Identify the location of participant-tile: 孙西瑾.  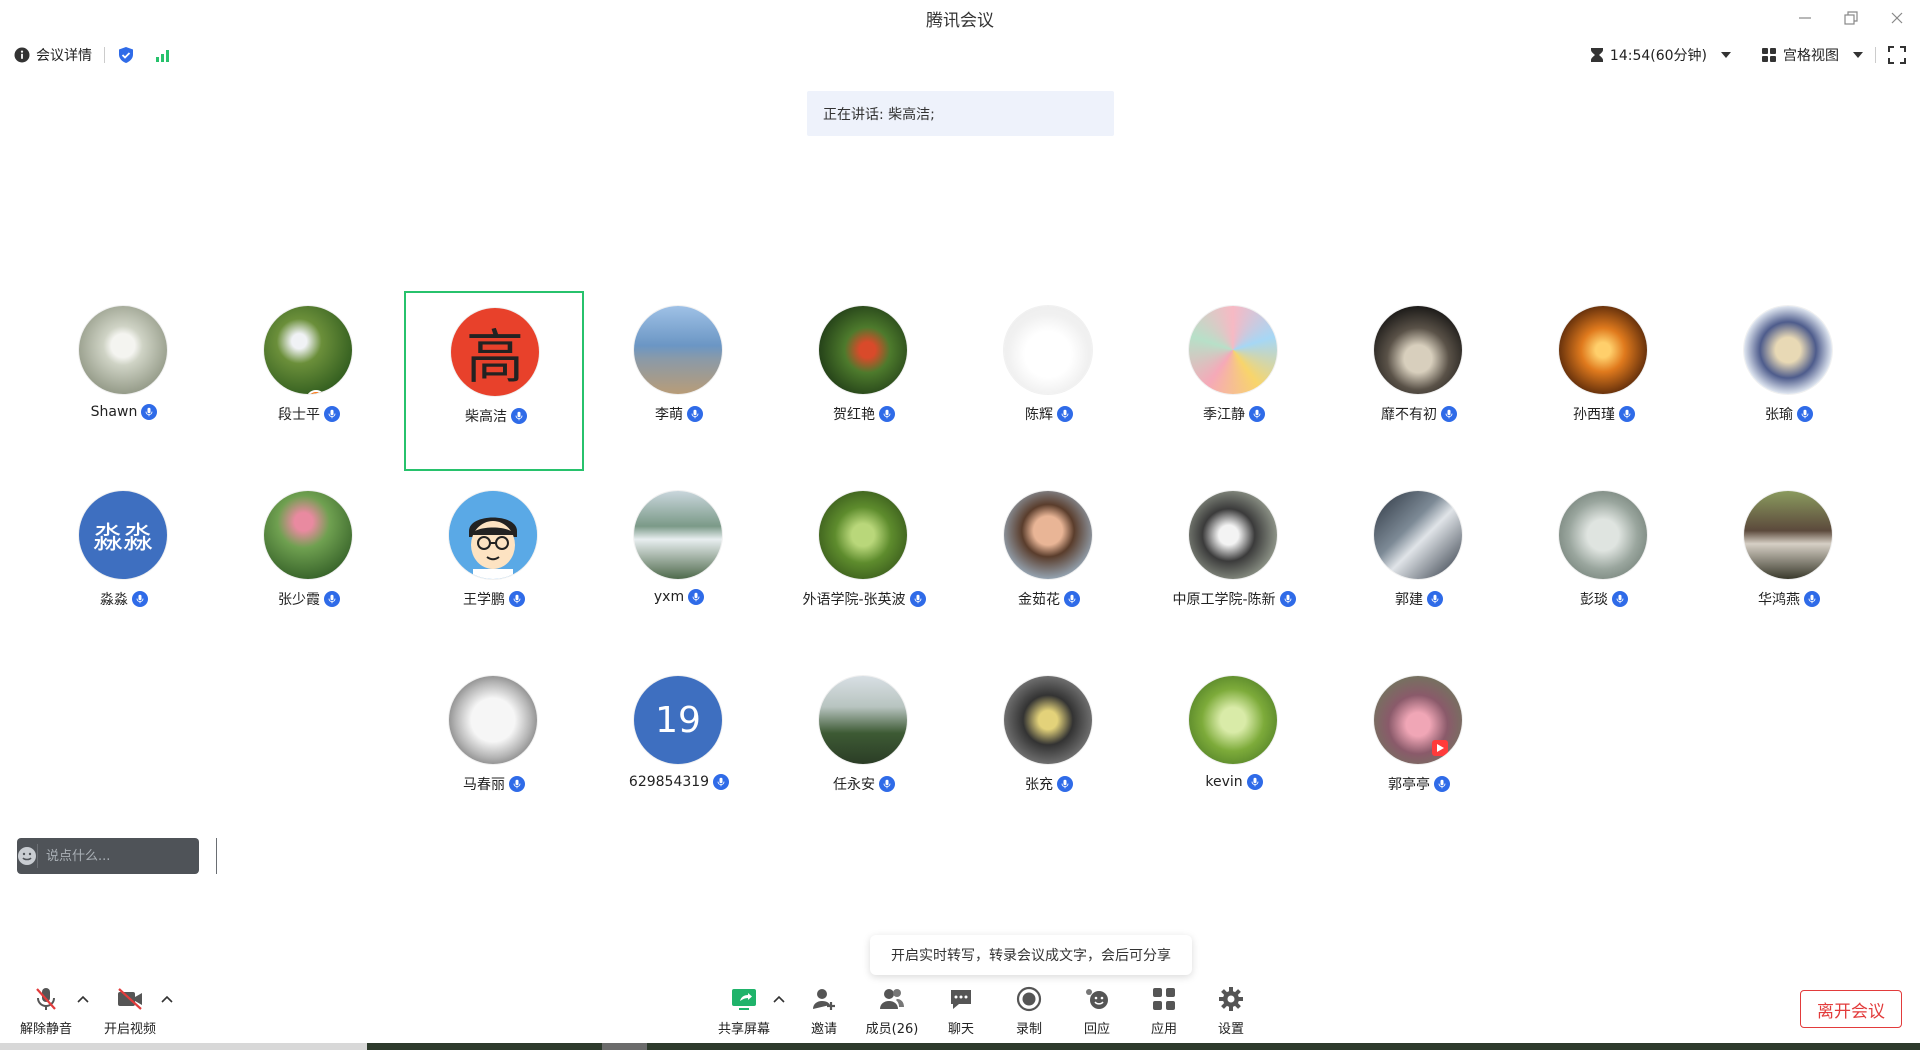
(1604, 381).